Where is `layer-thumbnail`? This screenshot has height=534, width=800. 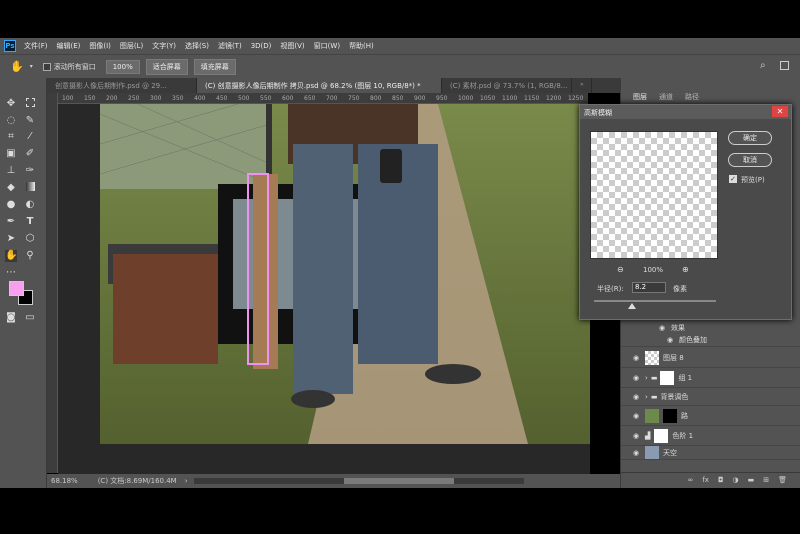 layer-thumbnail is located at coordinates (652, 357).